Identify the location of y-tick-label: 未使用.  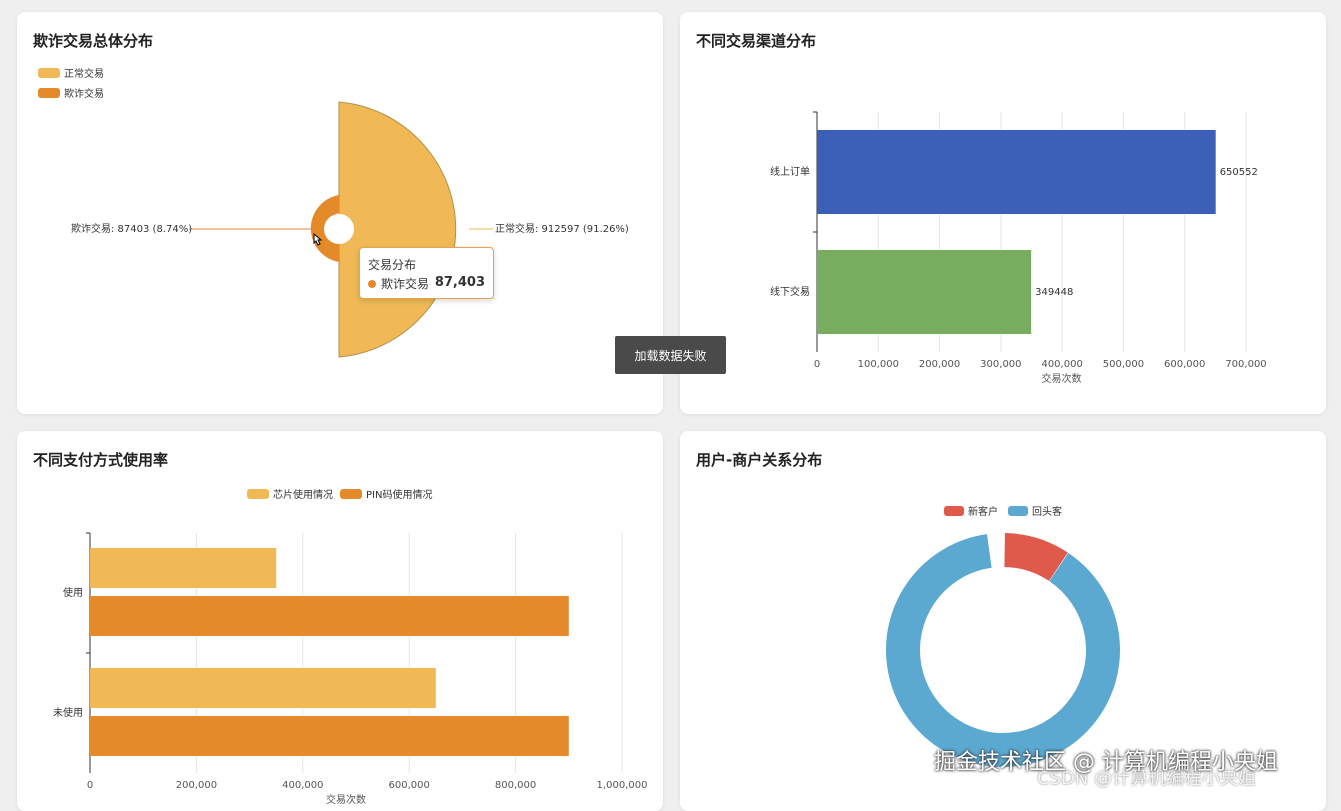
(68, 712).